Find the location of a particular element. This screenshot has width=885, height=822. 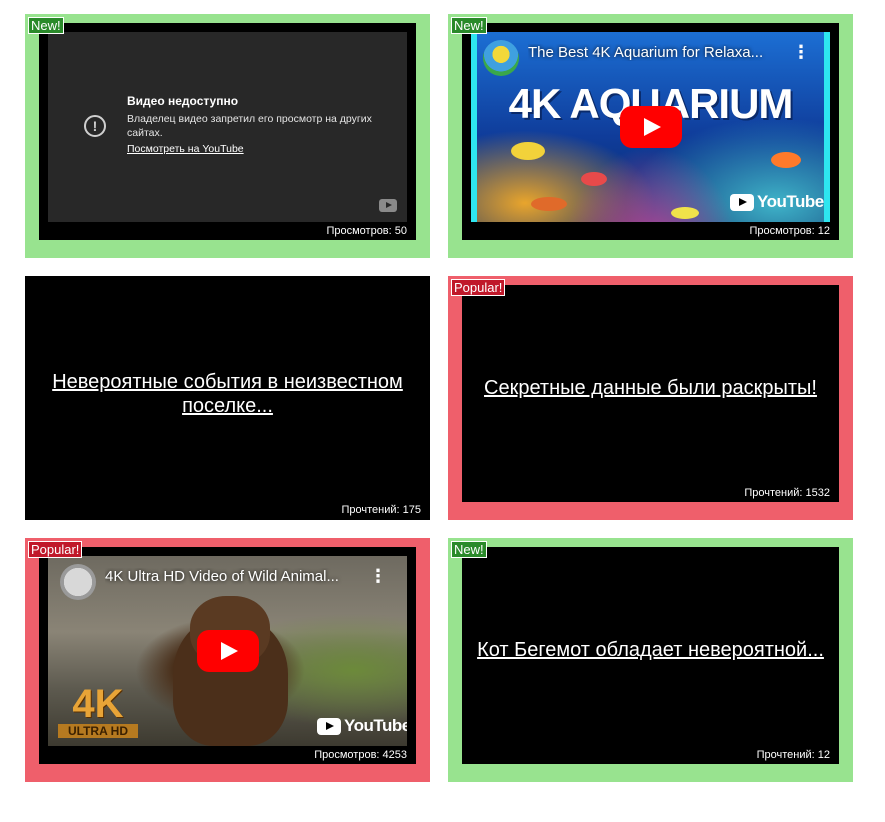

watch-on-youtube-link: Посмотреть на YouTube is located at coordinates (185, 149).